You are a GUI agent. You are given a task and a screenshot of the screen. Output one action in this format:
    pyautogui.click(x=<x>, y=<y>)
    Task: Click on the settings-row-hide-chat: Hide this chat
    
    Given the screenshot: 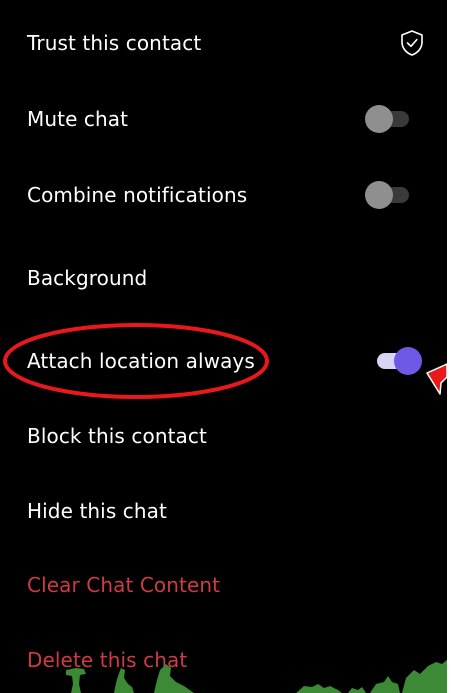 What is the action you would take?
    pyautogui.click(x=223, y=511)
    